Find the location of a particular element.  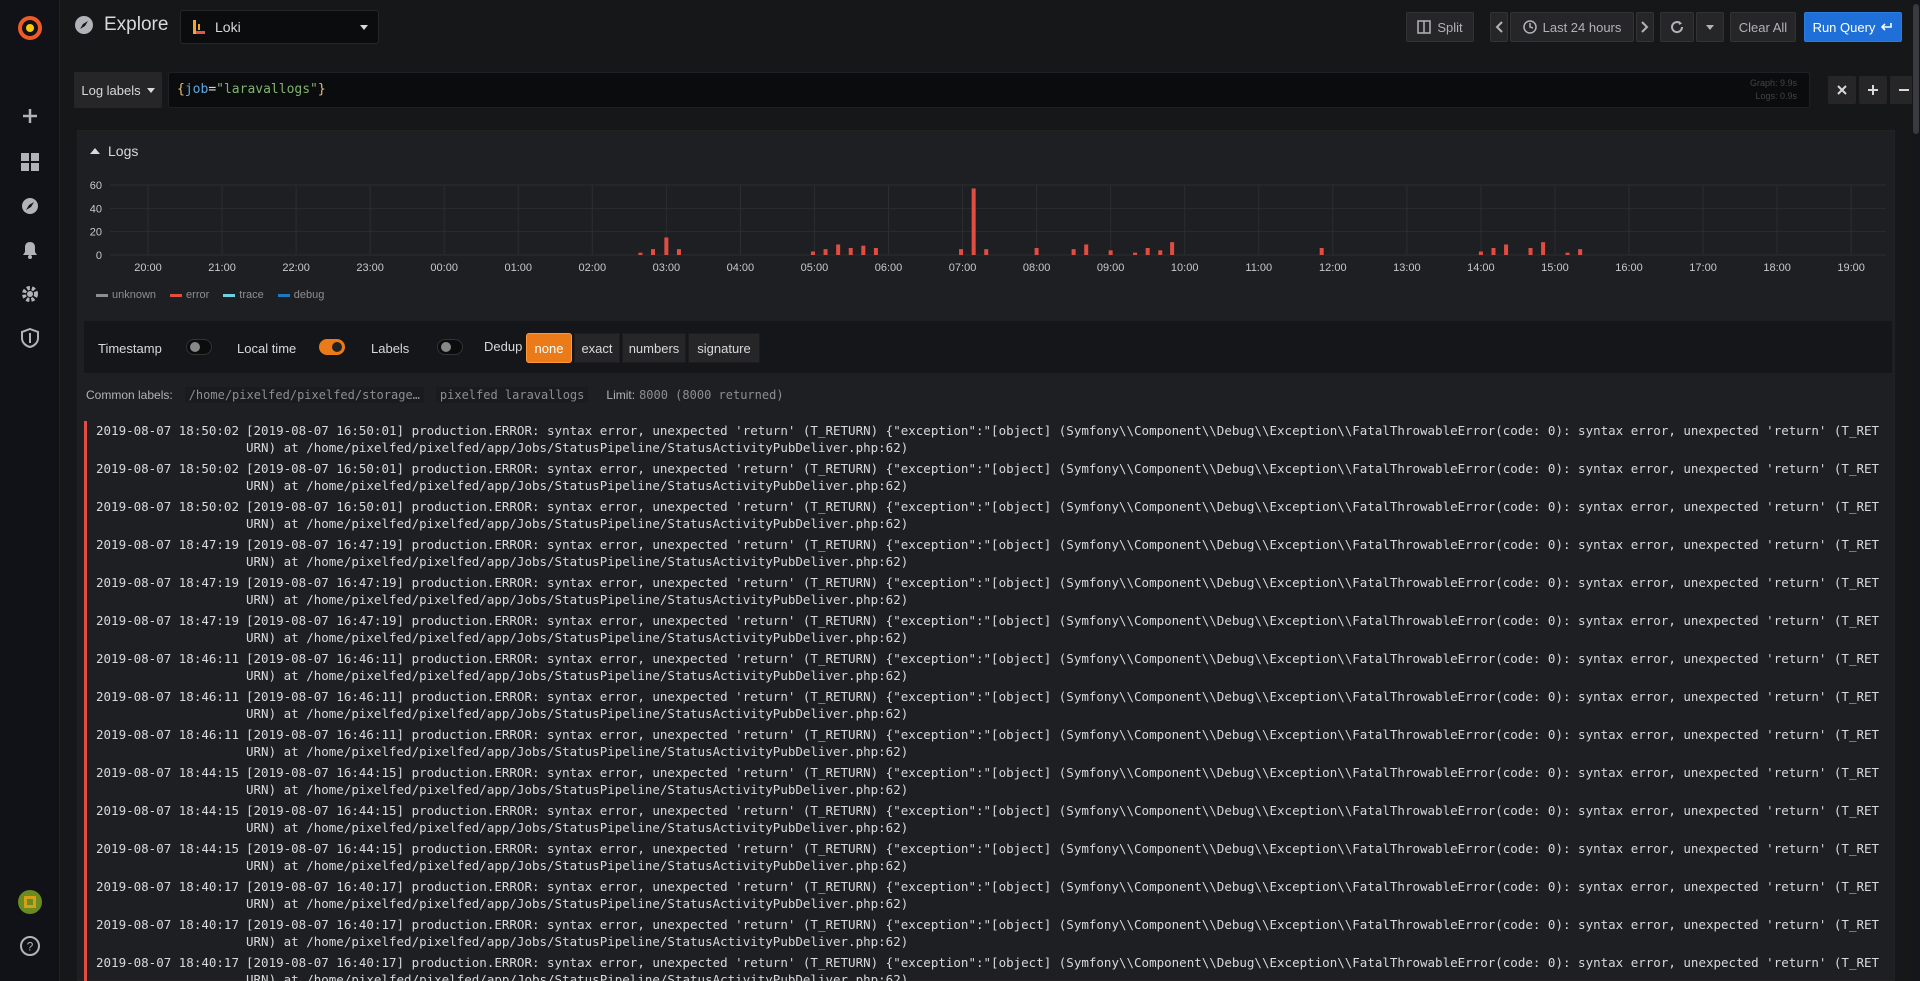

run-query-label: Run Query is located at coordinates (1844, 27).